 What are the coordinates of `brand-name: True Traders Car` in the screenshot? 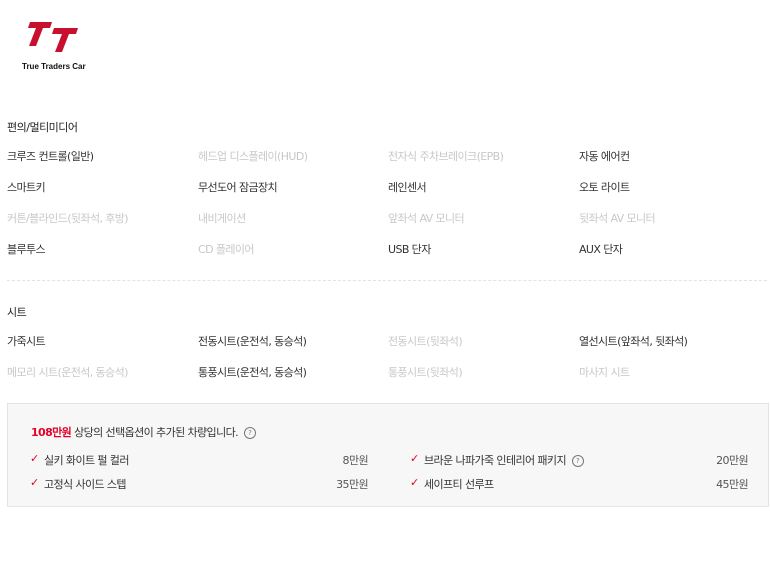 It's located at (54, 66).